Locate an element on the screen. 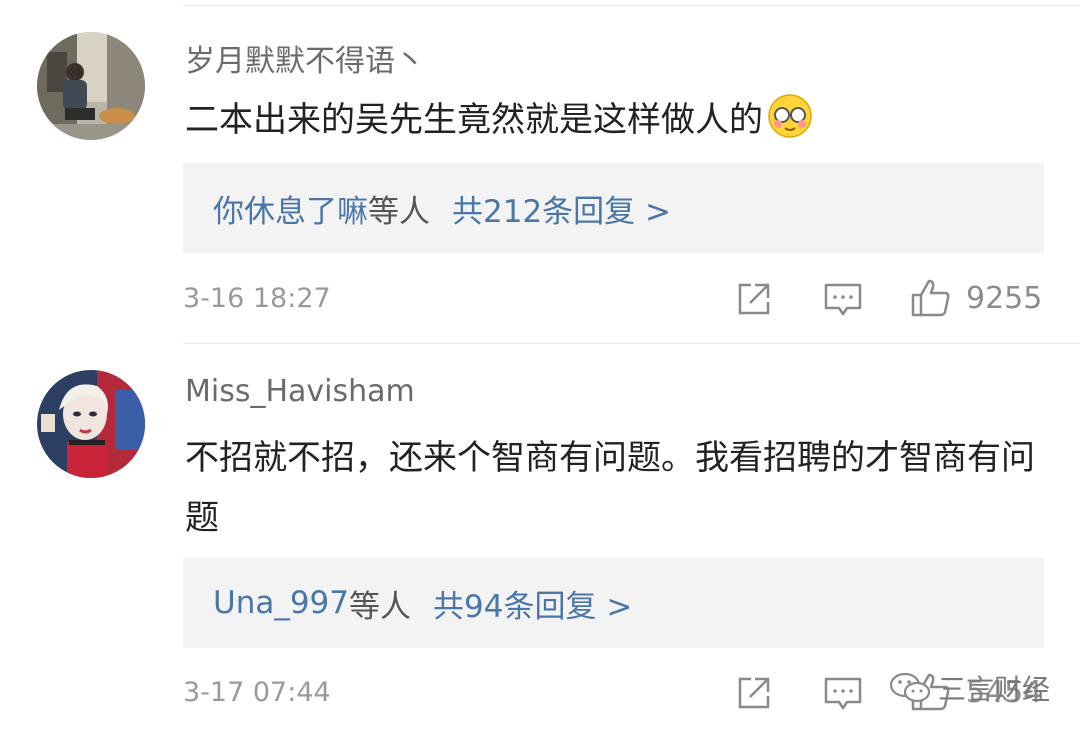 The image size is (1080, 730). comment-text-body: 二本出来的吴先生竟然就是这样做人的 is located at coordinates (474, 120).